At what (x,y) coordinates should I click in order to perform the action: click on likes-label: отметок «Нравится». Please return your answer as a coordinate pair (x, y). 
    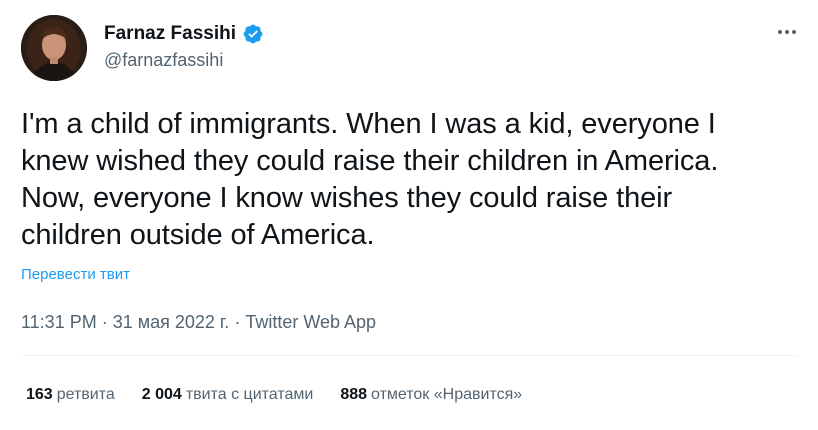
    Looking at the image, I should click on (447, 394).